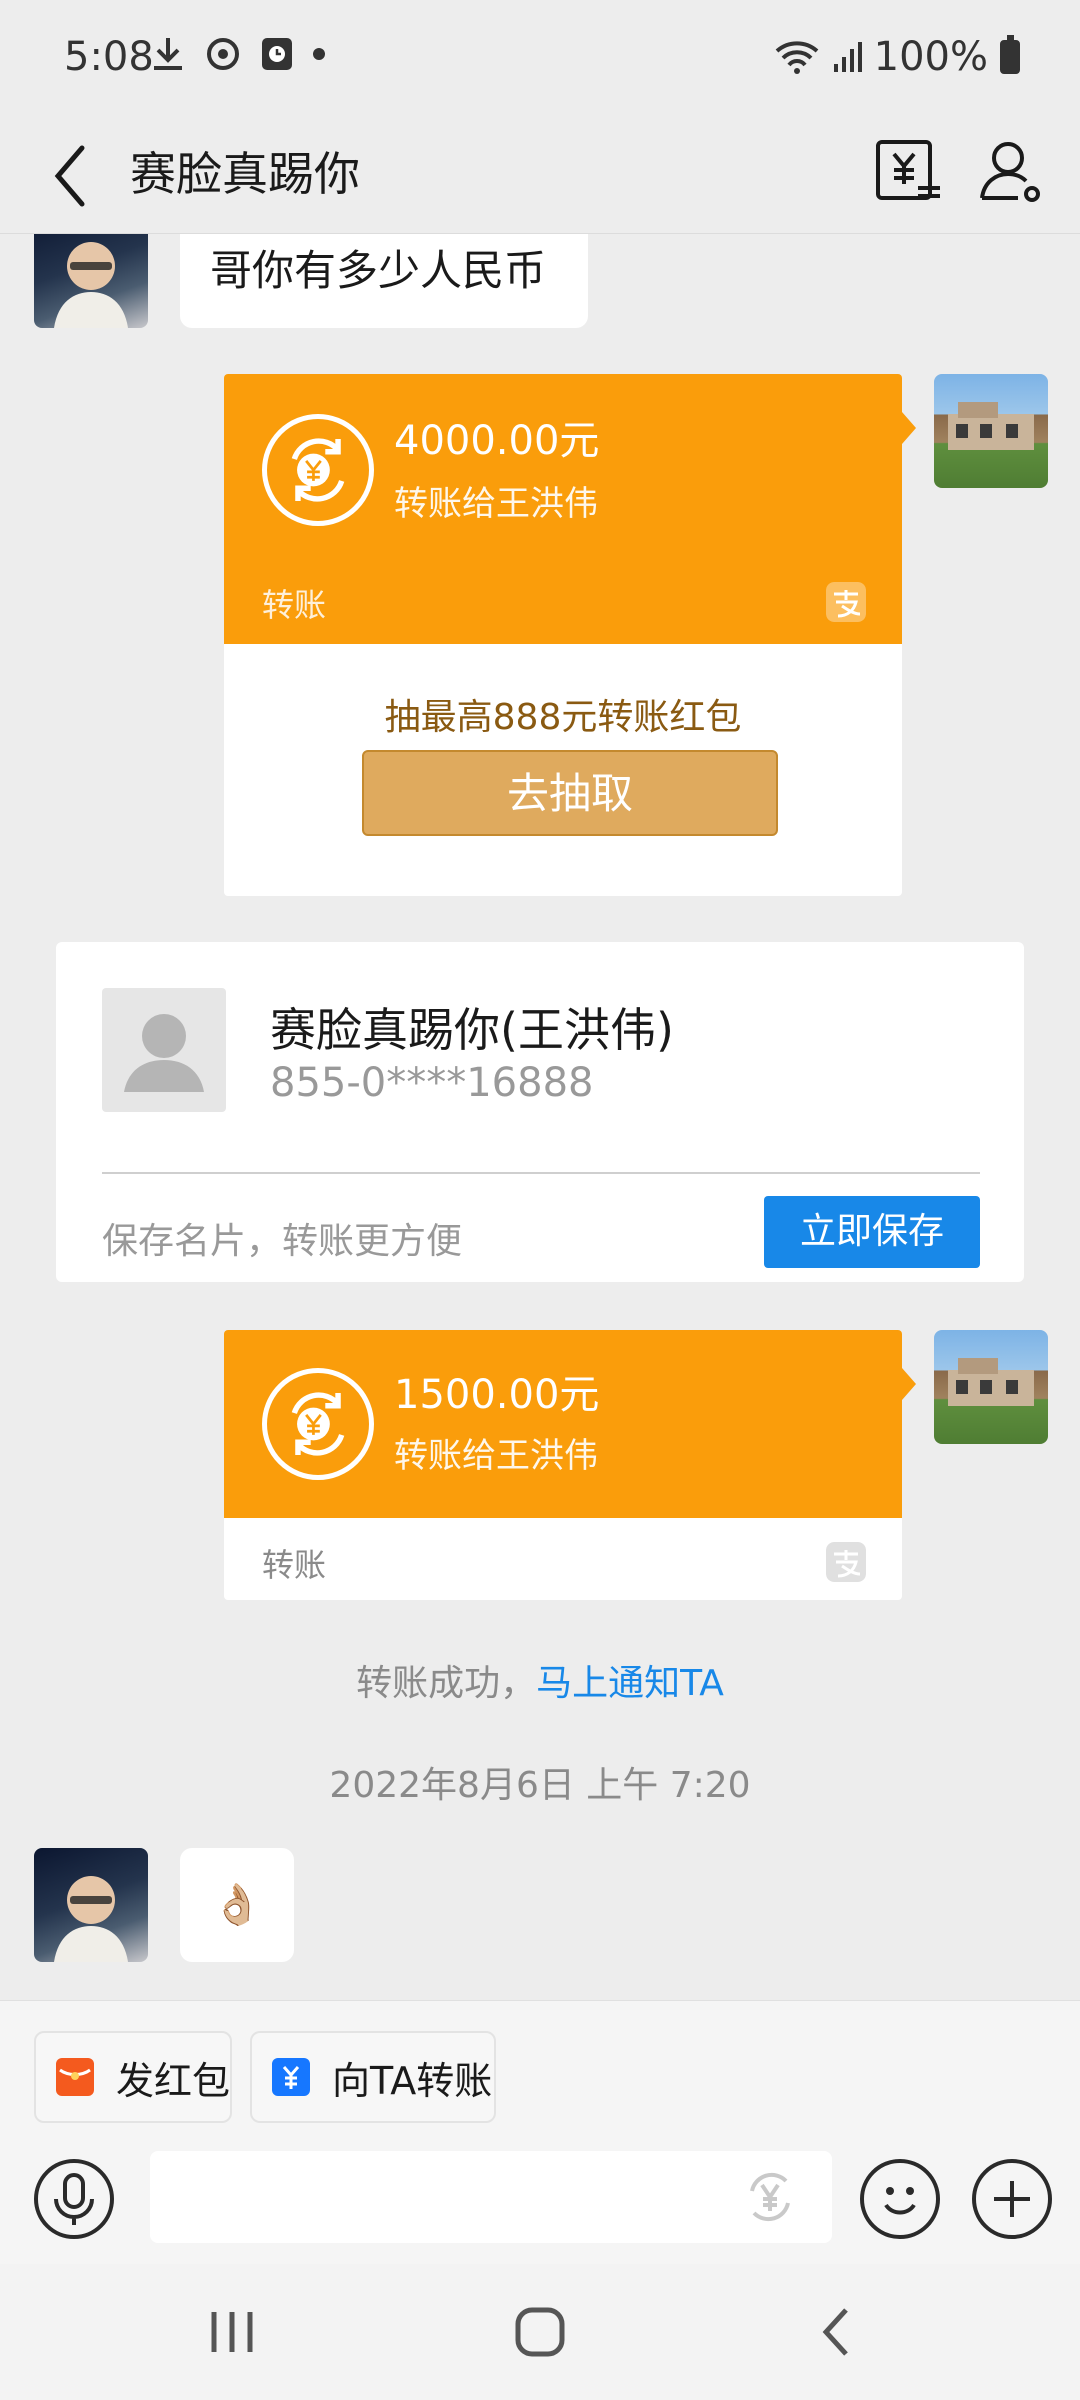  I want to click on divider, so click(541, 1173).